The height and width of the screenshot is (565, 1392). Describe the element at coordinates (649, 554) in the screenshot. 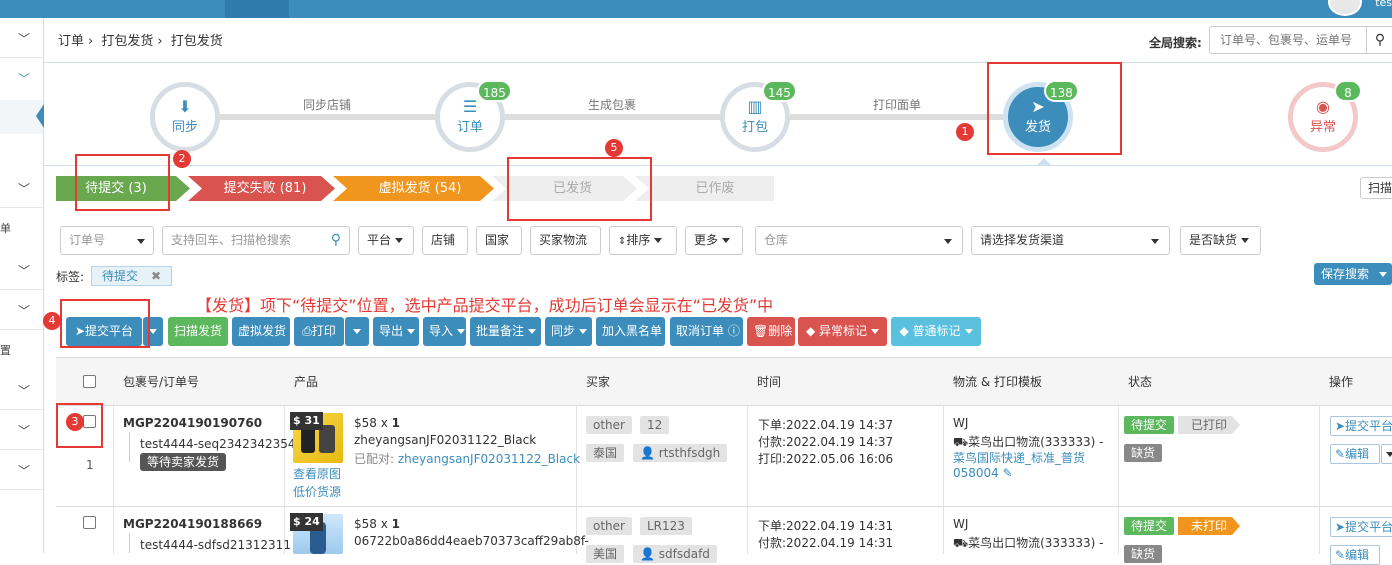

I see `user-icon: 👤` at that location.